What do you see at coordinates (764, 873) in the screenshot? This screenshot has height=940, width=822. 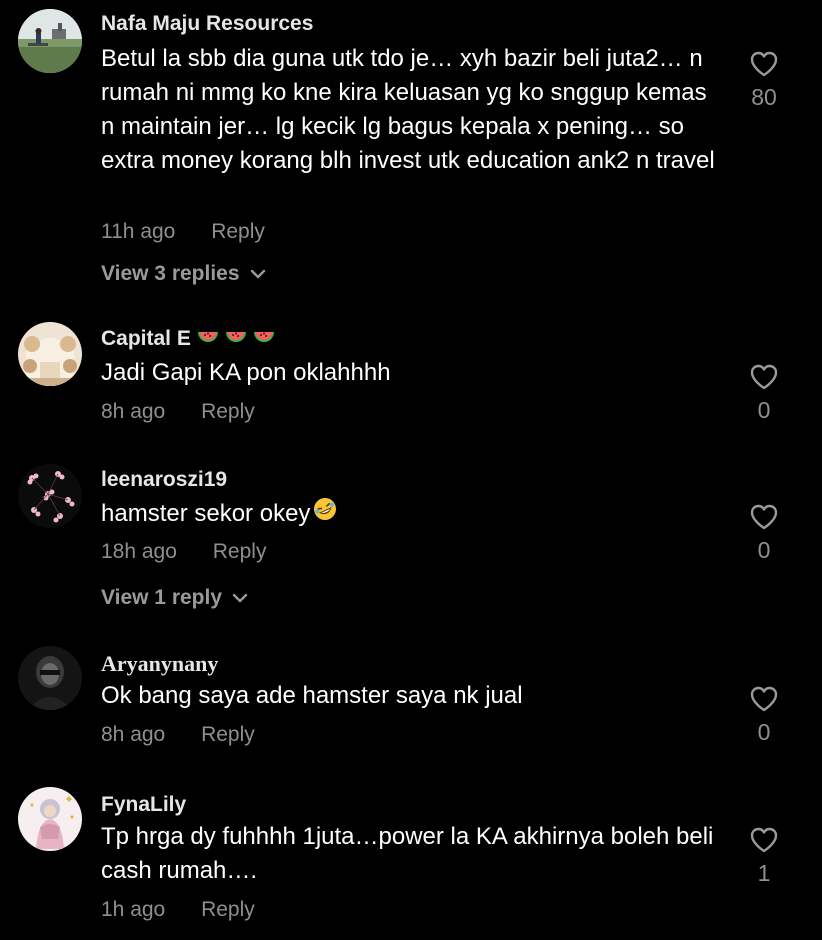 I see `like-count: 1` at bounding box center [764, 873].